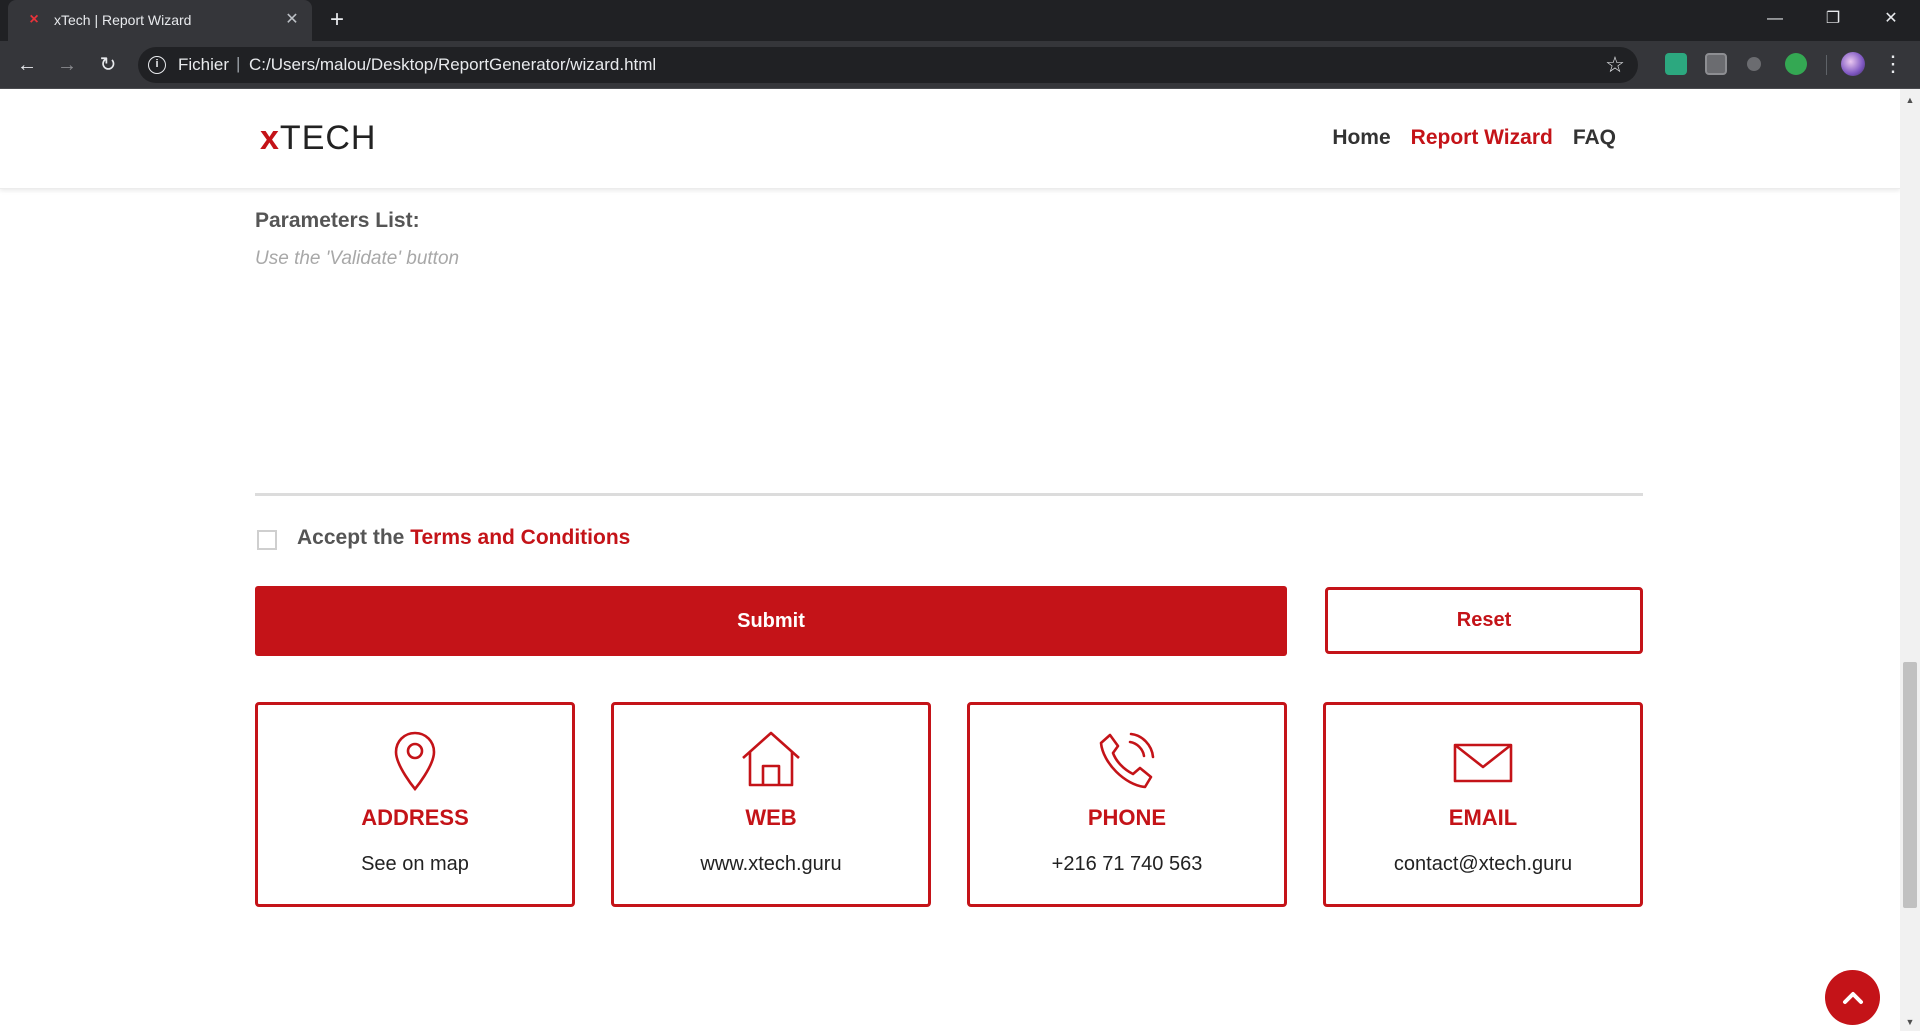  Describe the element at coordinates (1483, 804) in the screenshot. I see `email-card: EMAIL contact@xtech.guru` at that location.